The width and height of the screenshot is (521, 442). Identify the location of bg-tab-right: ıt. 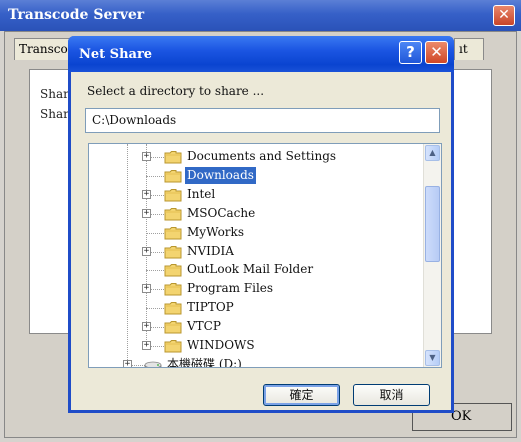
(469, 49).